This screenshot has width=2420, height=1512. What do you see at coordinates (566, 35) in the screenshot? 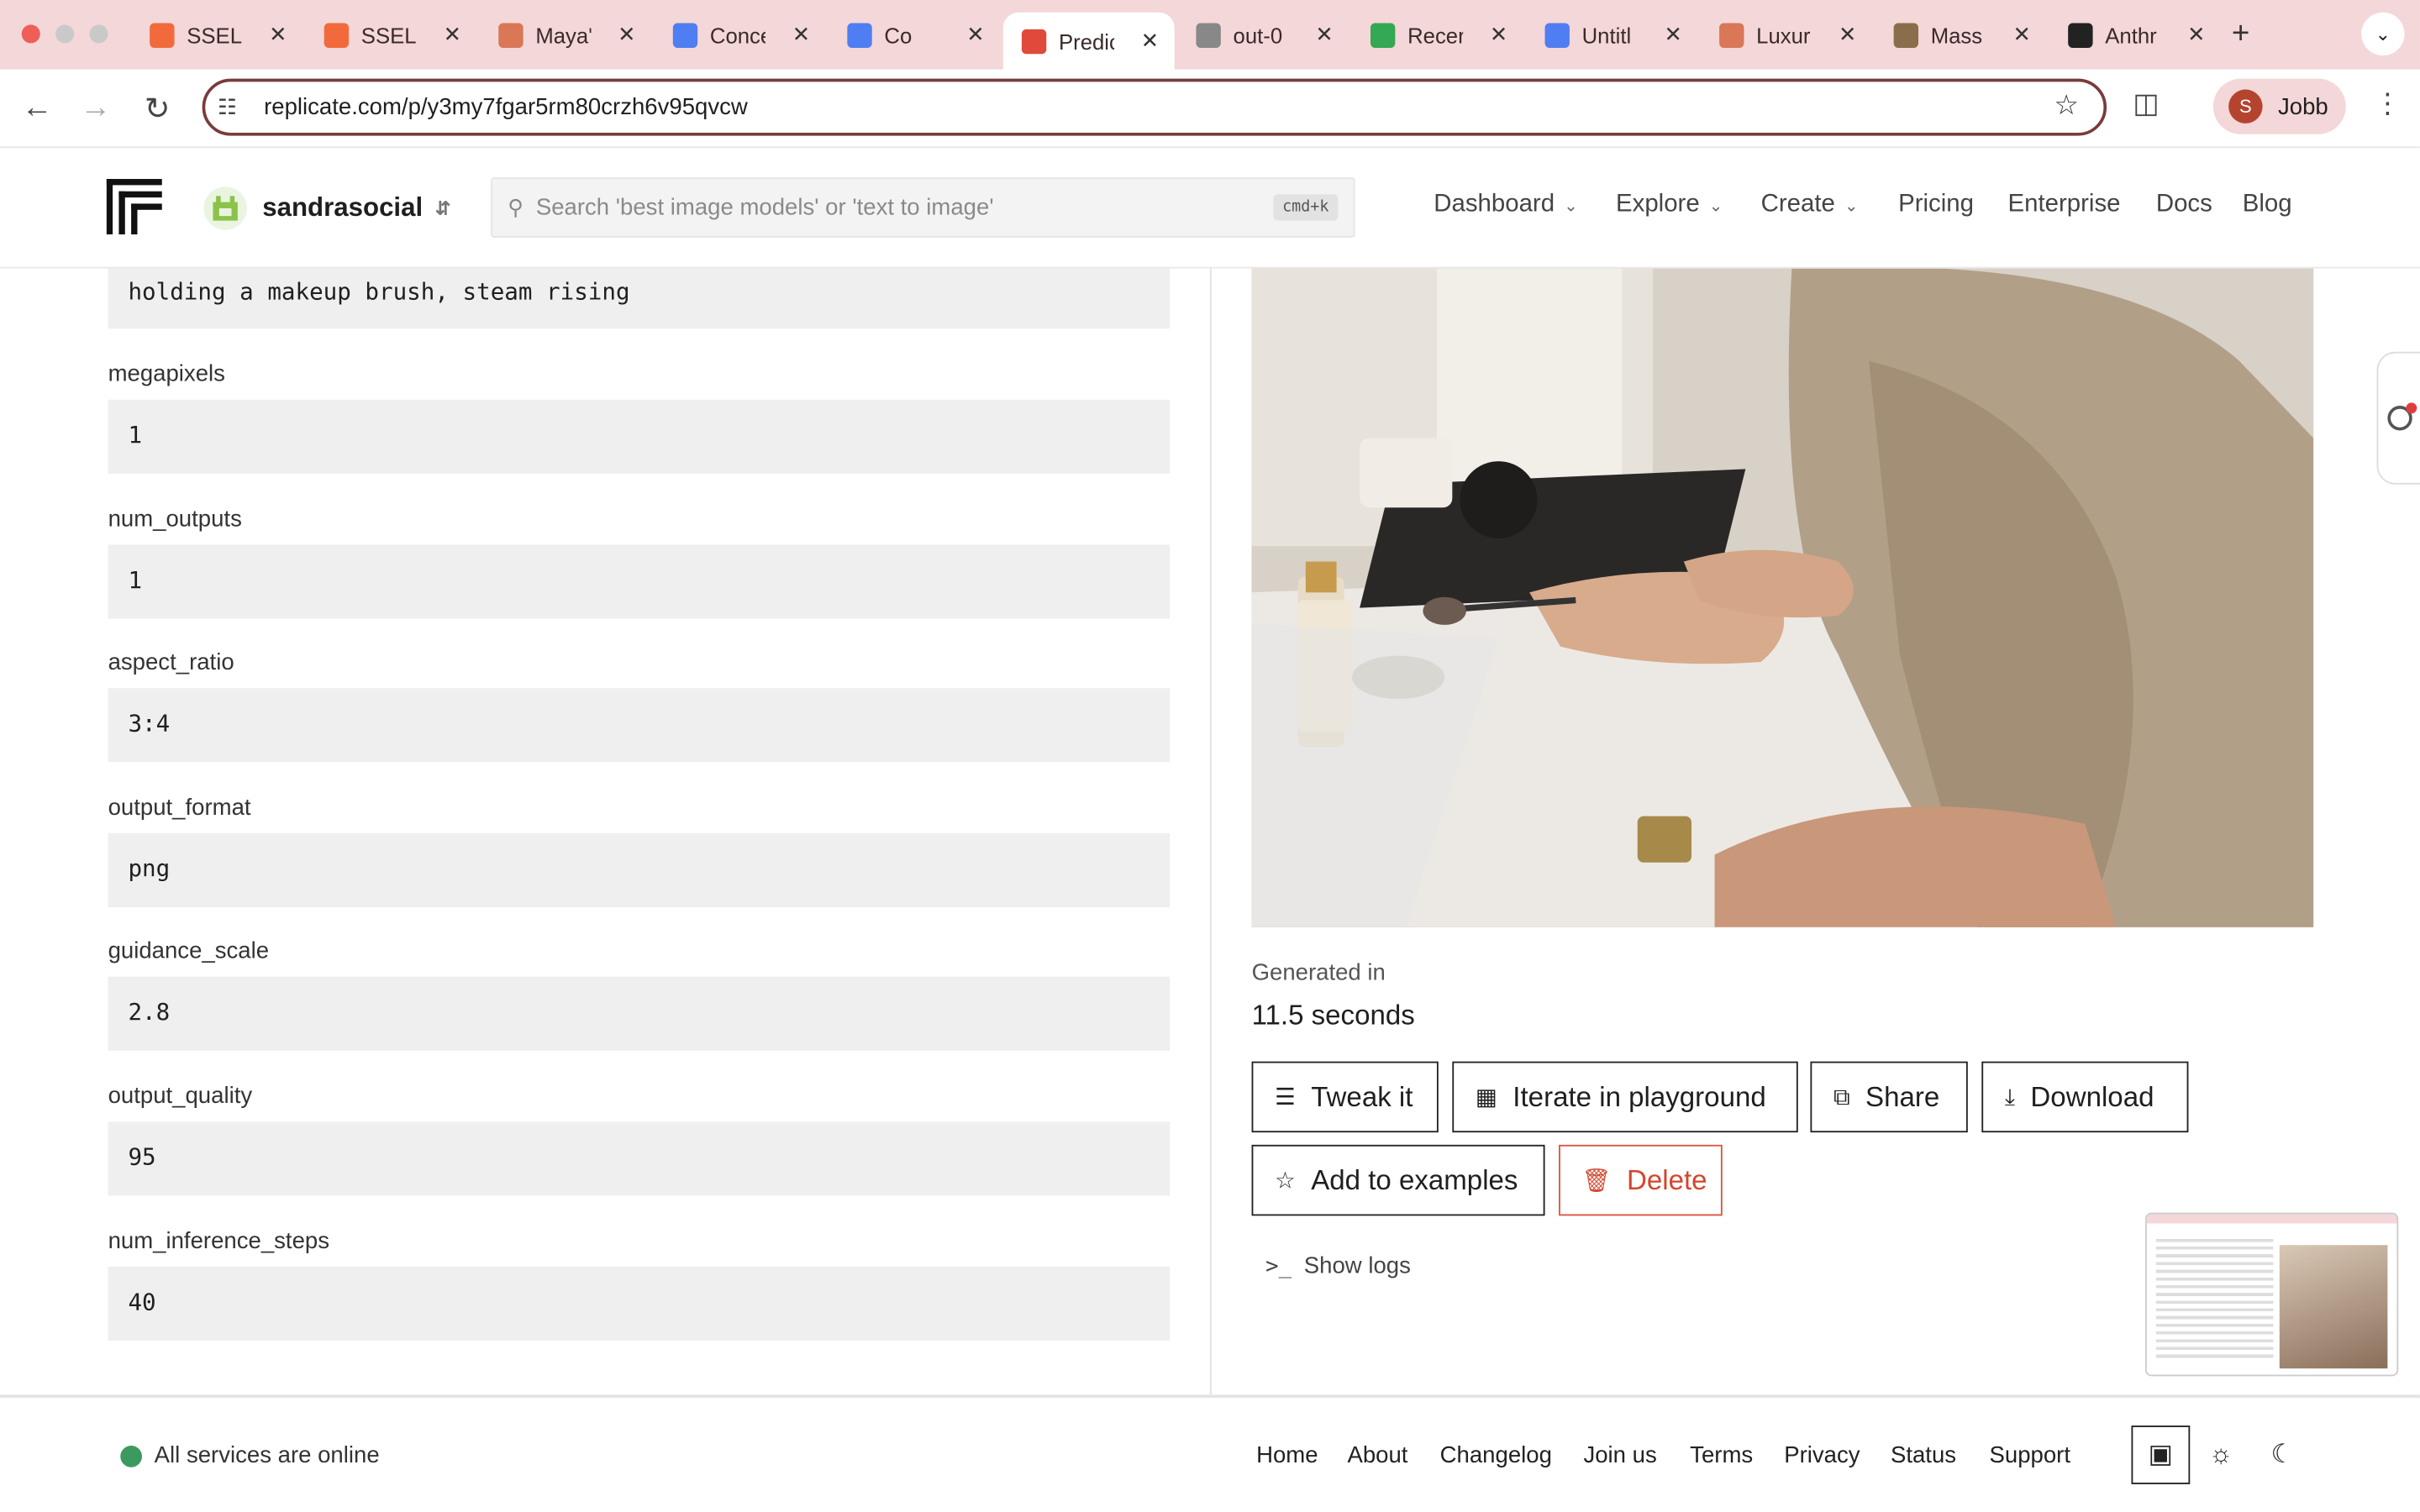
I see `browser-tab: Maya' ✕` at bounding box center [566, 35].